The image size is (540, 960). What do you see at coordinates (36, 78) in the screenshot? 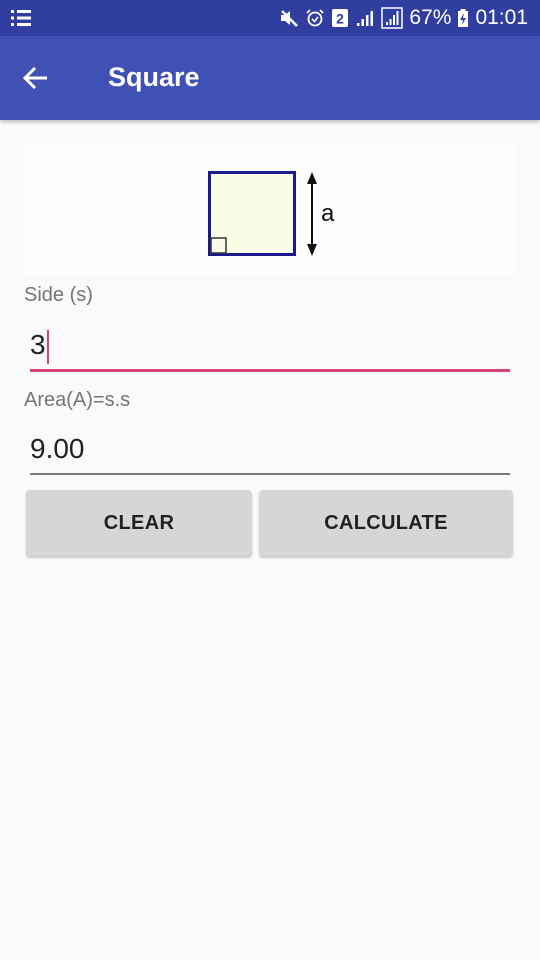
I see `arrow-back-icon` at bounding box center [36, 78].